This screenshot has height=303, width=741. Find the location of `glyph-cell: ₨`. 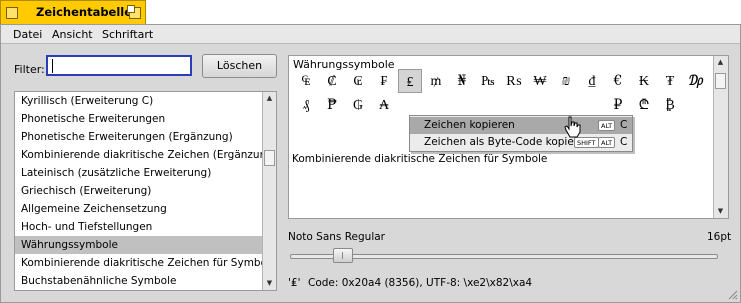

glyph-cell: ₨ is located at coordinates (514, 81).